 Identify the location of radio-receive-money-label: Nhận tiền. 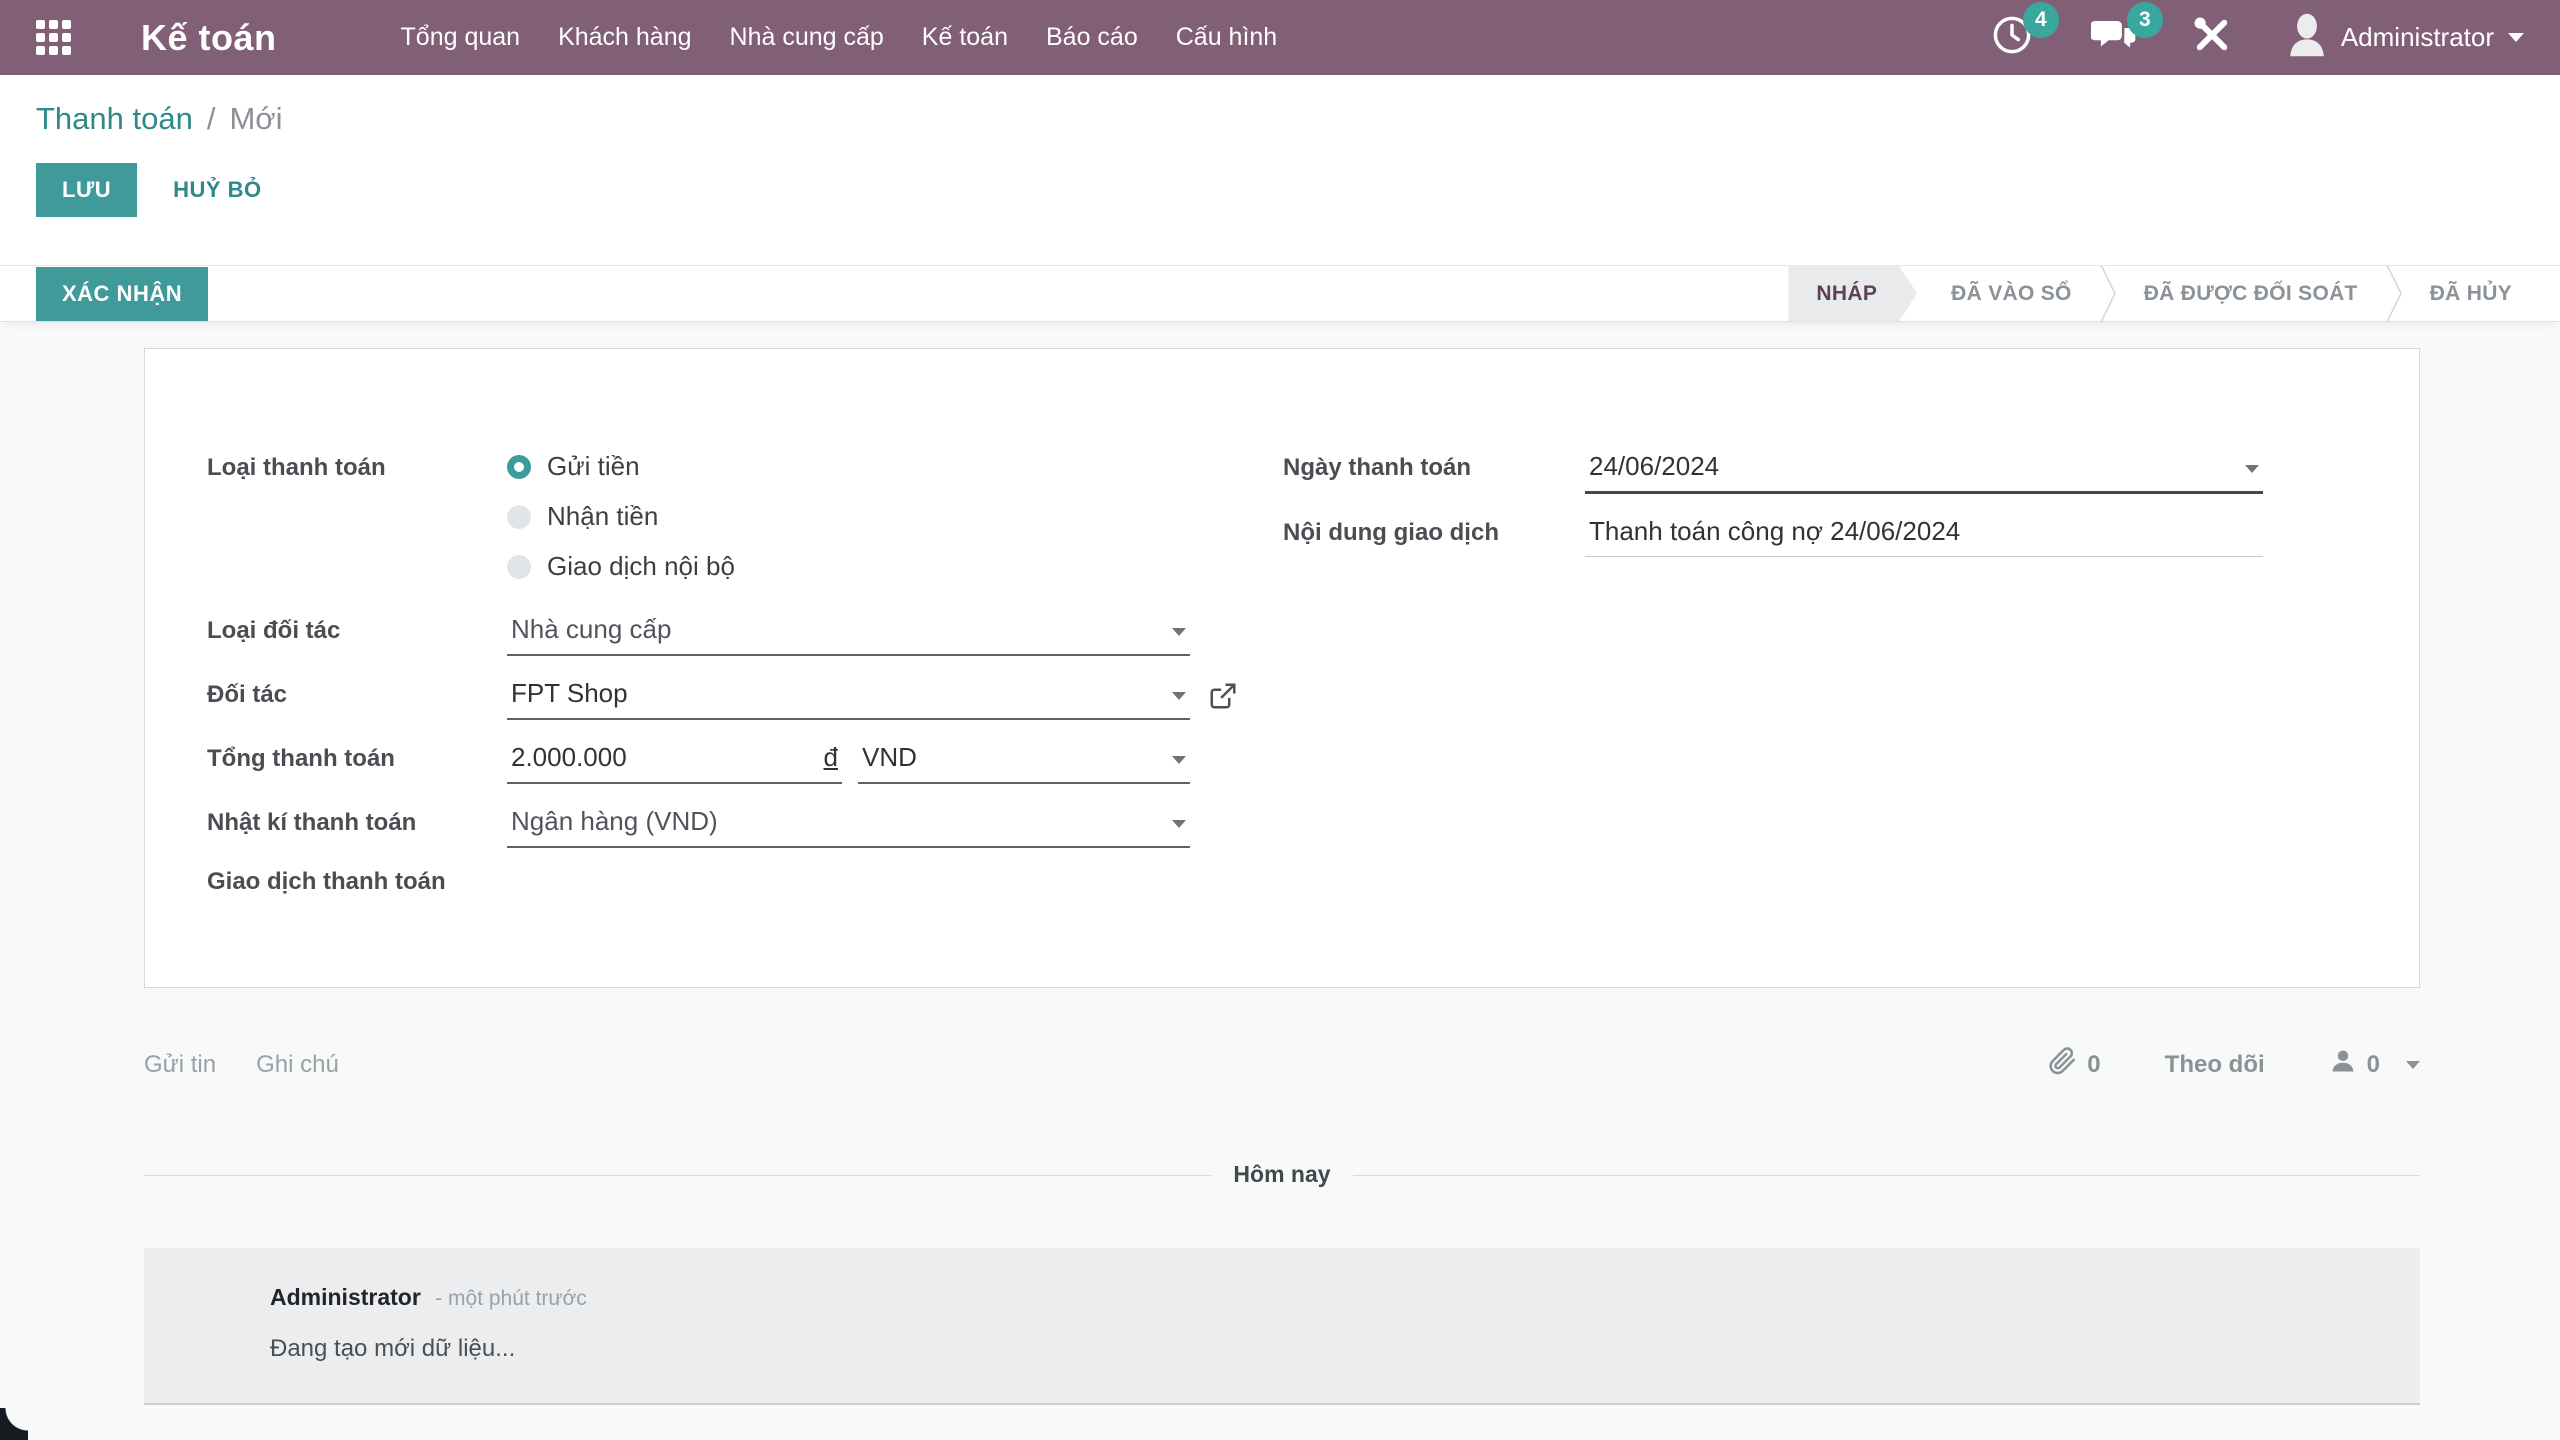
(603, 516).